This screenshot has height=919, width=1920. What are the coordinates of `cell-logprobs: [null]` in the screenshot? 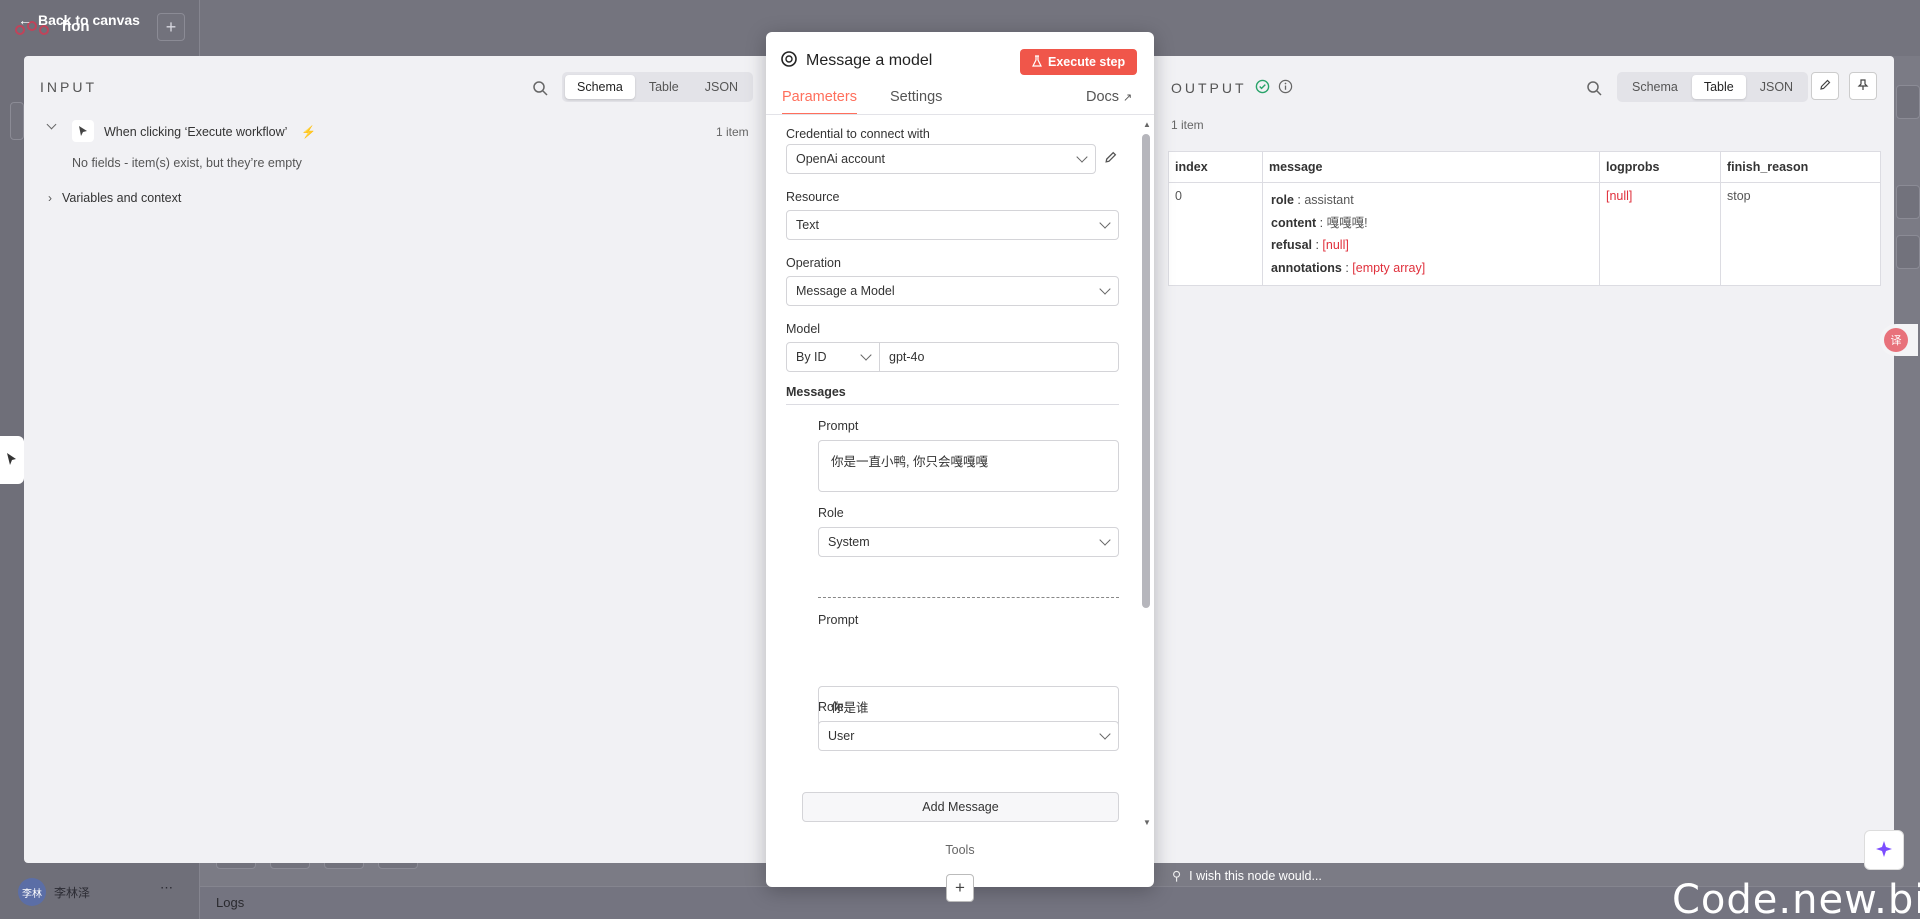 It's located at (1660, 234).